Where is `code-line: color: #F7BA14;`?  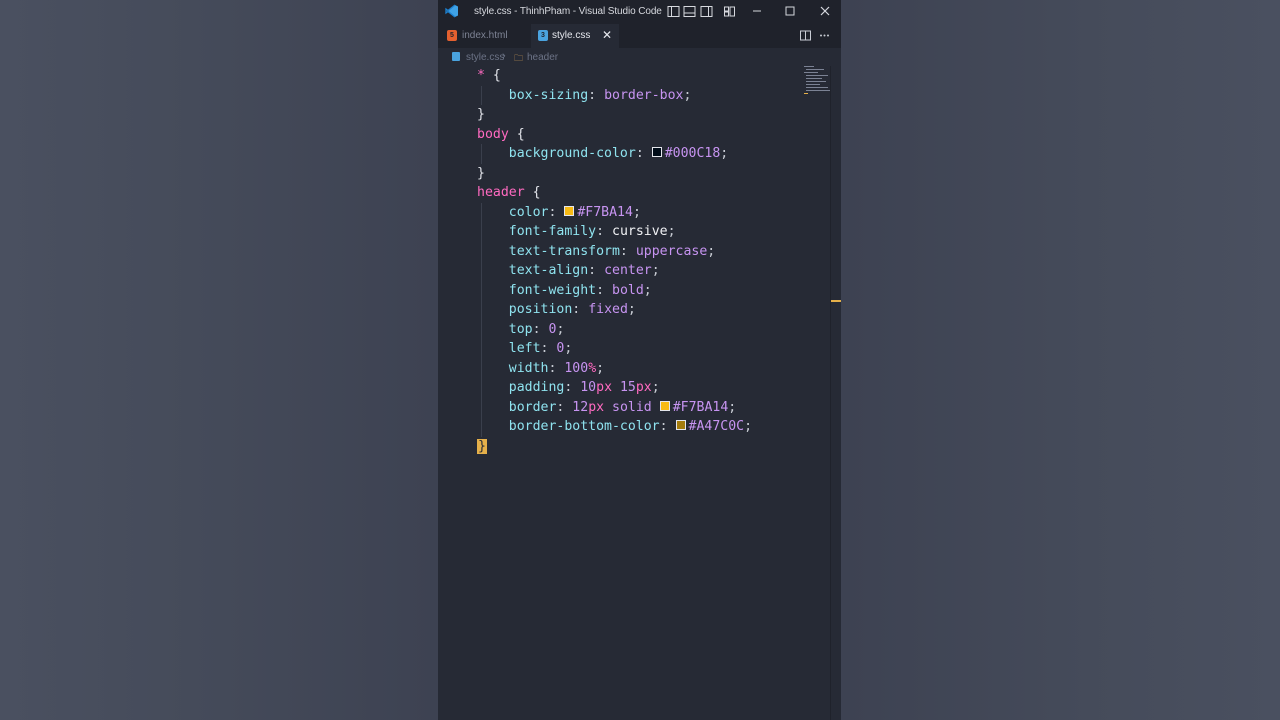
code-line: color: #F7BA14; is located at coordinates (574, 212).